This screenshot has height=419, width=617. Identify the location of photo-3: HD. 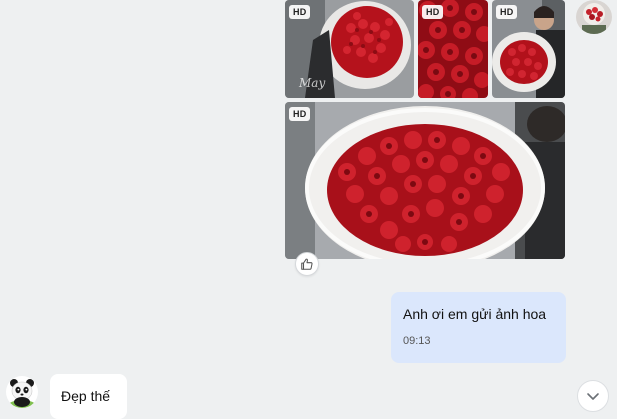
(528, 49).